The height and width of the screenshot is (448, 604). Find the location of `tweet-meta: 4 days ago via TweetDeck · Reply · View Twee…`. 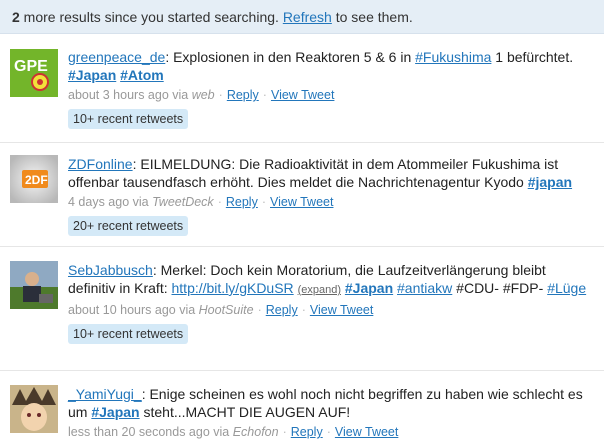

tweet-meta: 4 days ago via TweetDeck · Reply · View Twee… is located at coordinates (201, 202).